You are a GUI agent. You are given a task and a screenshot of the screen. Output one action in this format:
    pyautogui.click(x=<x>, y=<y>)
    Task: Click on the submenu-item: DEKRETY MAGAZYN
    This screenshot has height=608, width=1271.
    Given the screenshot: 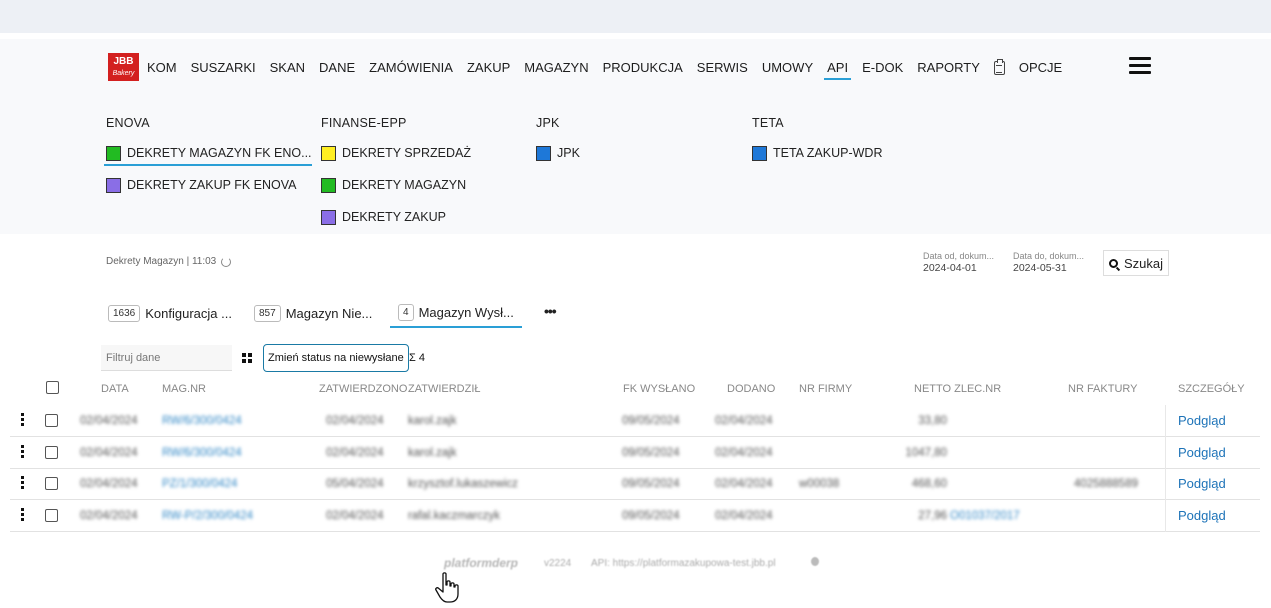 What is the action you would take?
    pyautogui.click(x=396, y=185)
    